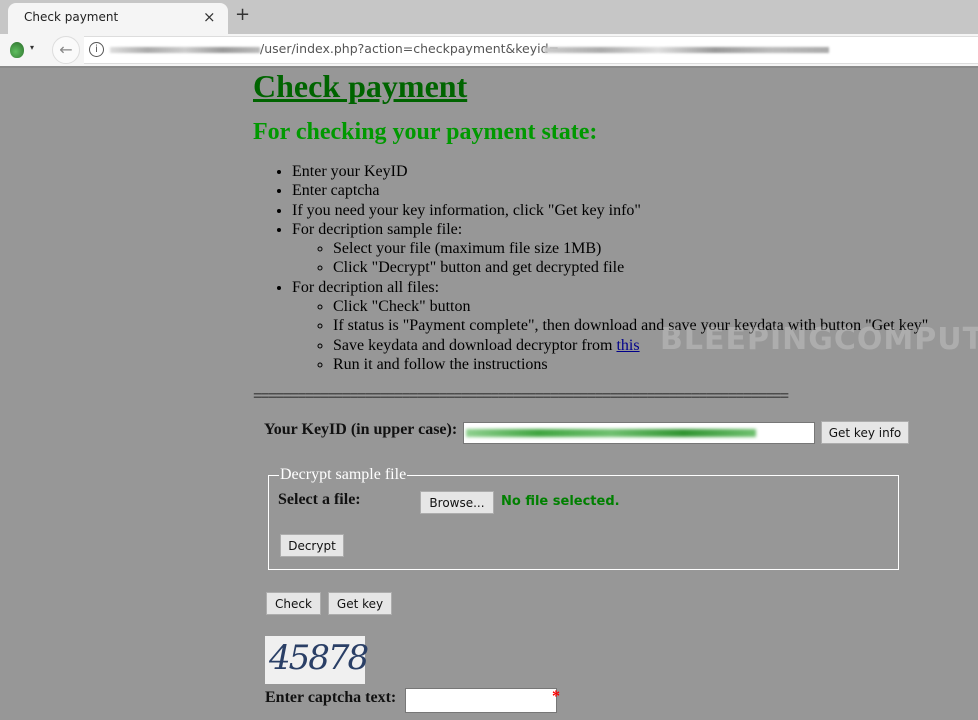 The height and width of the screenshot is (720, 978). I want to click on check-button: Check, so click(293, 603).